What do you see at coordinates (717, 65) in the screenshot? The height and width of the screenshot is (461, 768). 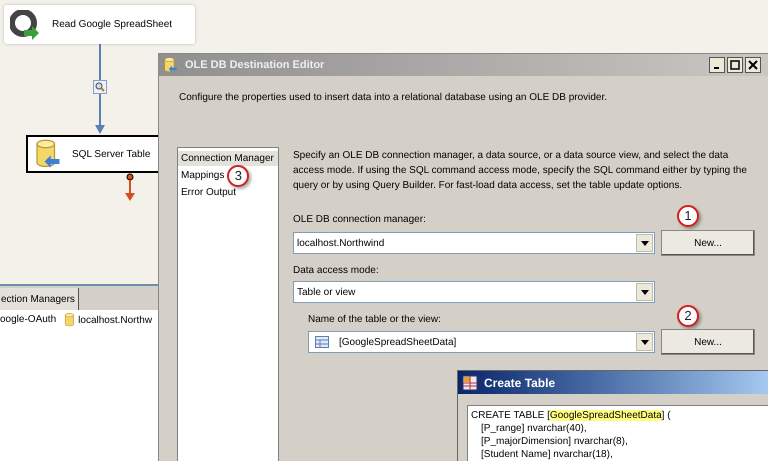 I see `minimize-icon` at bounding box center [717, 65].